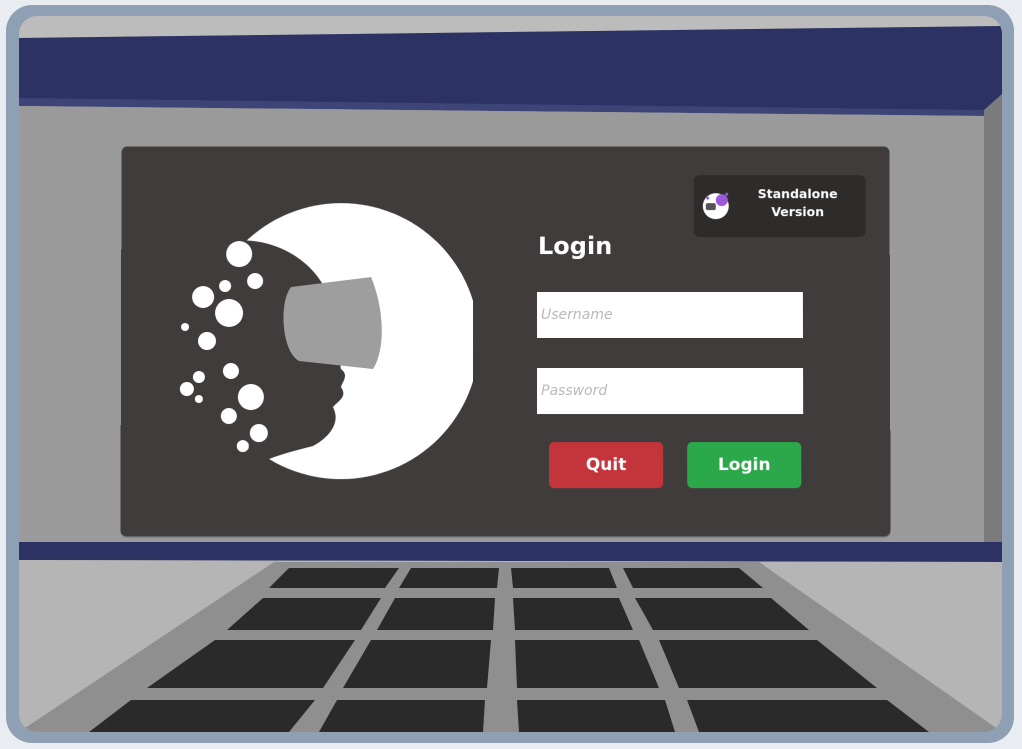 The width and height of the screenshot is (1022, 749). What do you see at coordinates (716, 206) in the screenshot?
I see `vr-headset-globe-icon` at bounding box center [716, 206].